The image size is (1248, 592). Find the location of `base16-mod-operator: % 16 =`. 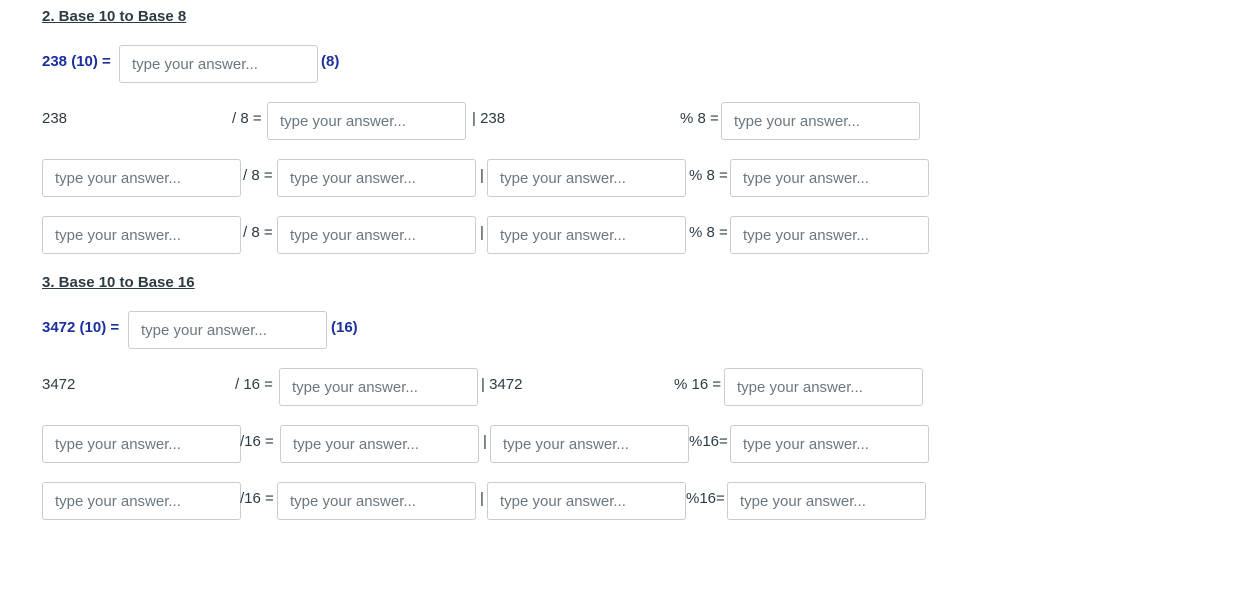

base16-mod-operator: % 16 = is located at coordinates (698, 384).